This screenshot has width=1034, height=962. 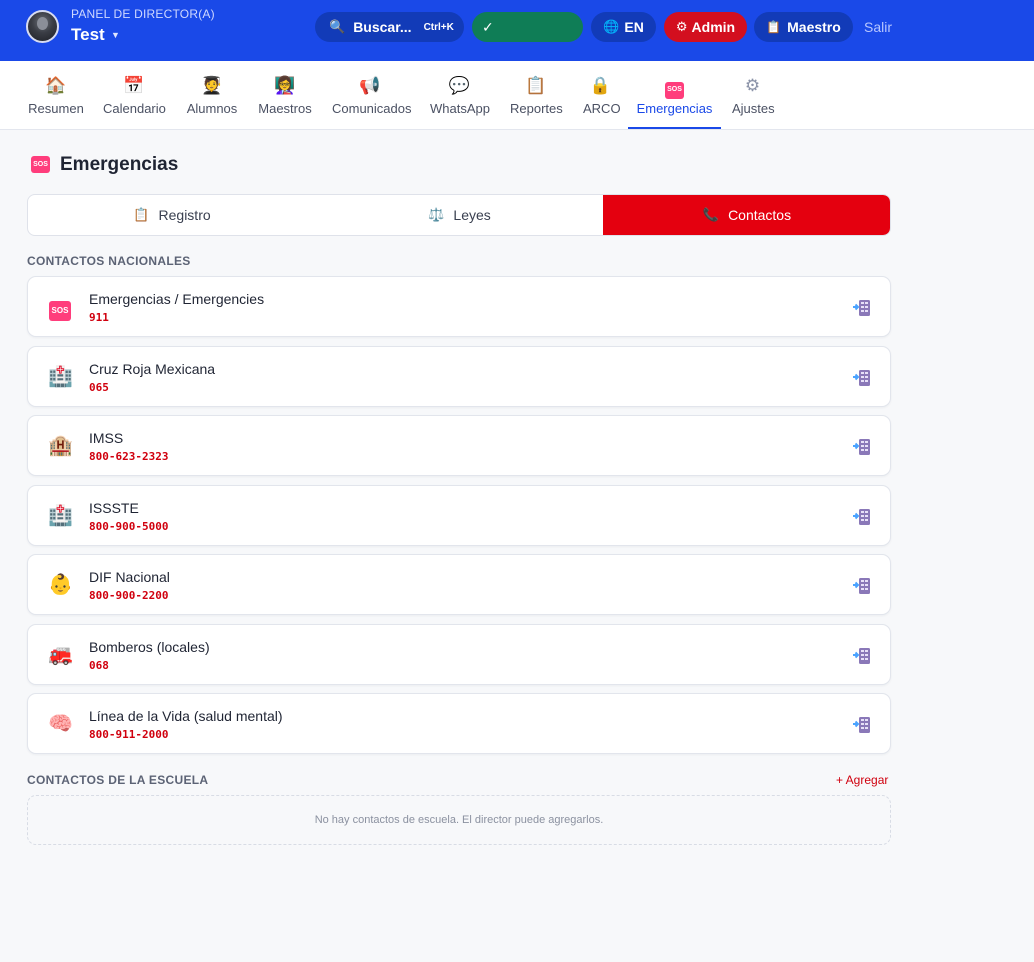 I want to click on contact-card: 👶 DIF Nacional 800-900-2200, so click(x=459, y=584).